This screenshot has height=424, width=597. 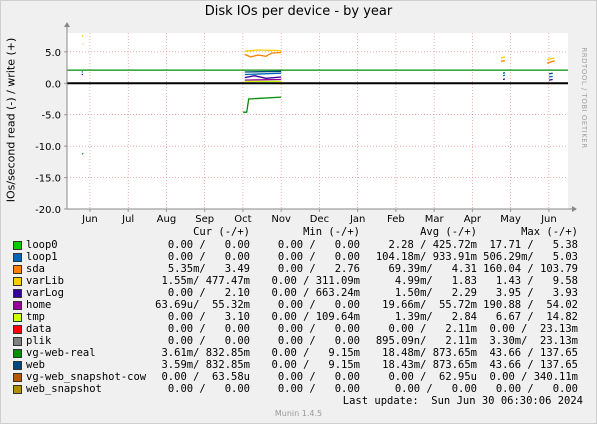 I want to click on legend-name: sda, so click(x=35, y=269).